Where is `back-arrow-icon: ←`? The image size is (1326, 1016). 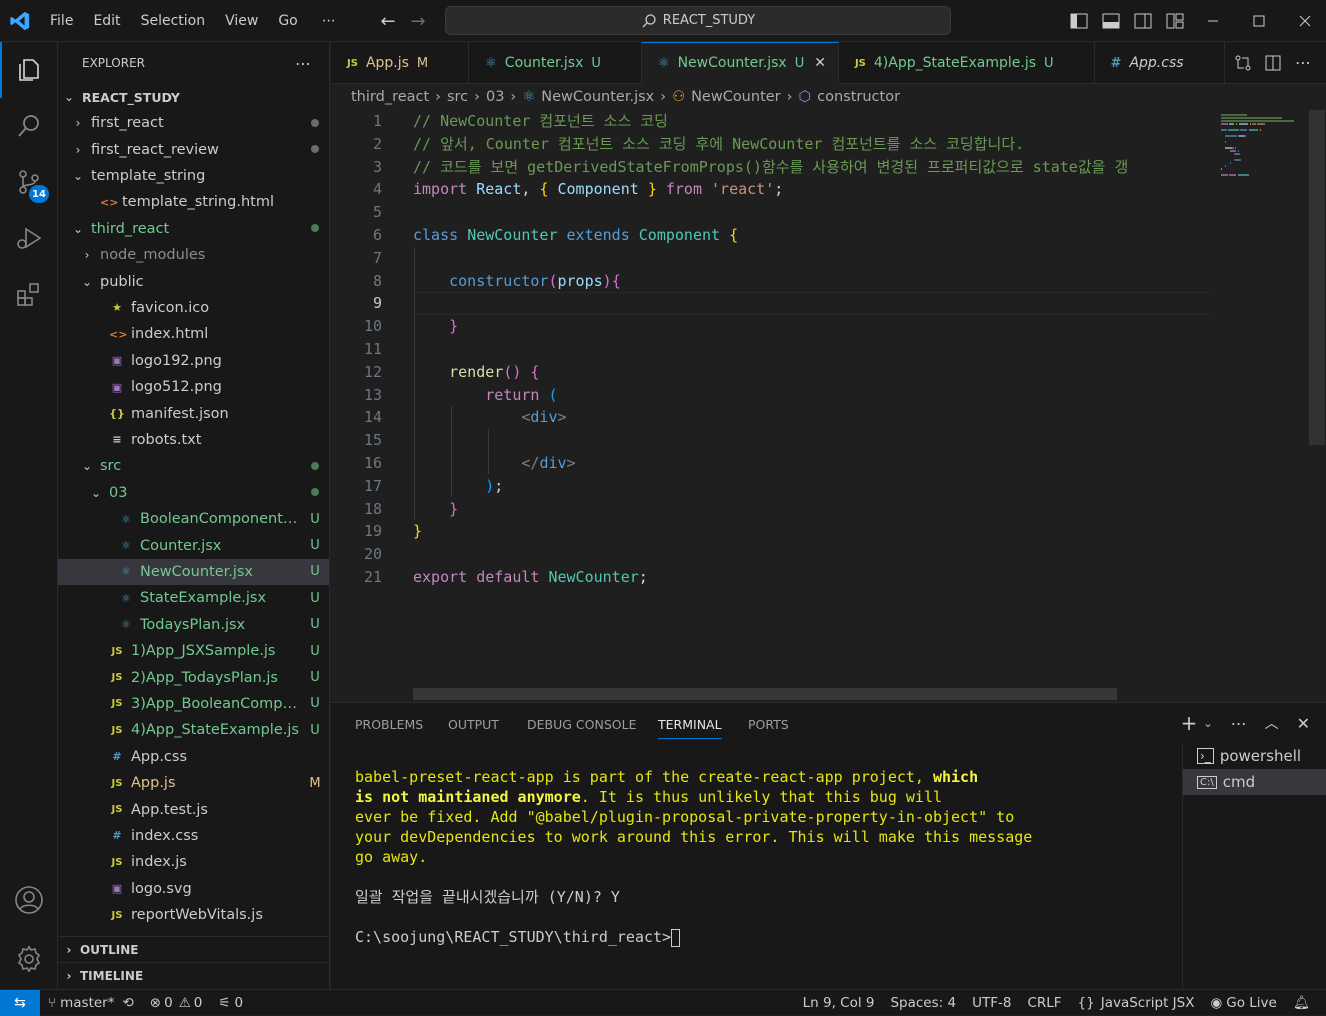 back-arrow-icon: ← is located at coordinates (388, 21).